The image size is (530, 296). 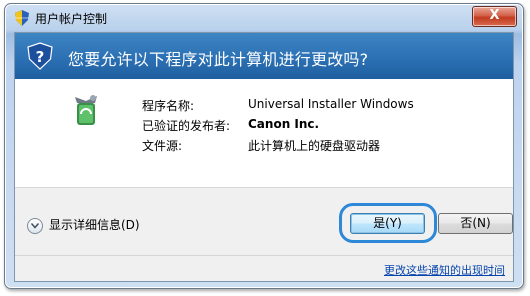 I want to click on close-button: X, so click(x=494, y=16).